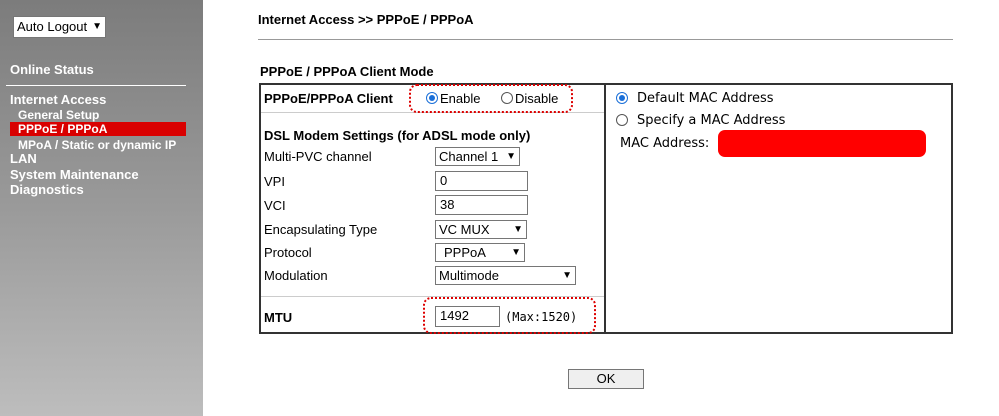 This screenshot has height=416, width=999. I want to click on multi-pvc-select: Channel 1 ▼, so click(477, 156).